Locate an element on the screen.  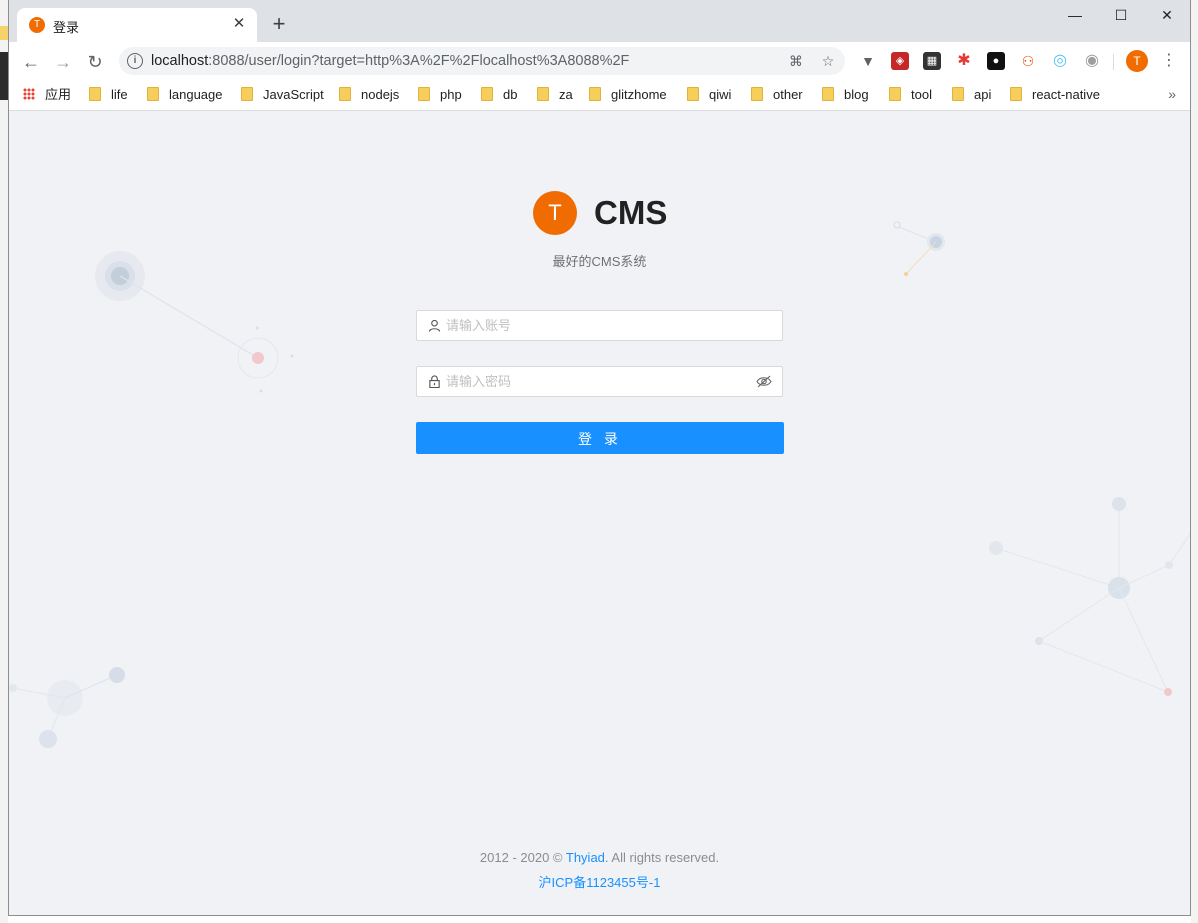
bookmark-folder: za is located at coordinates (555, 95).